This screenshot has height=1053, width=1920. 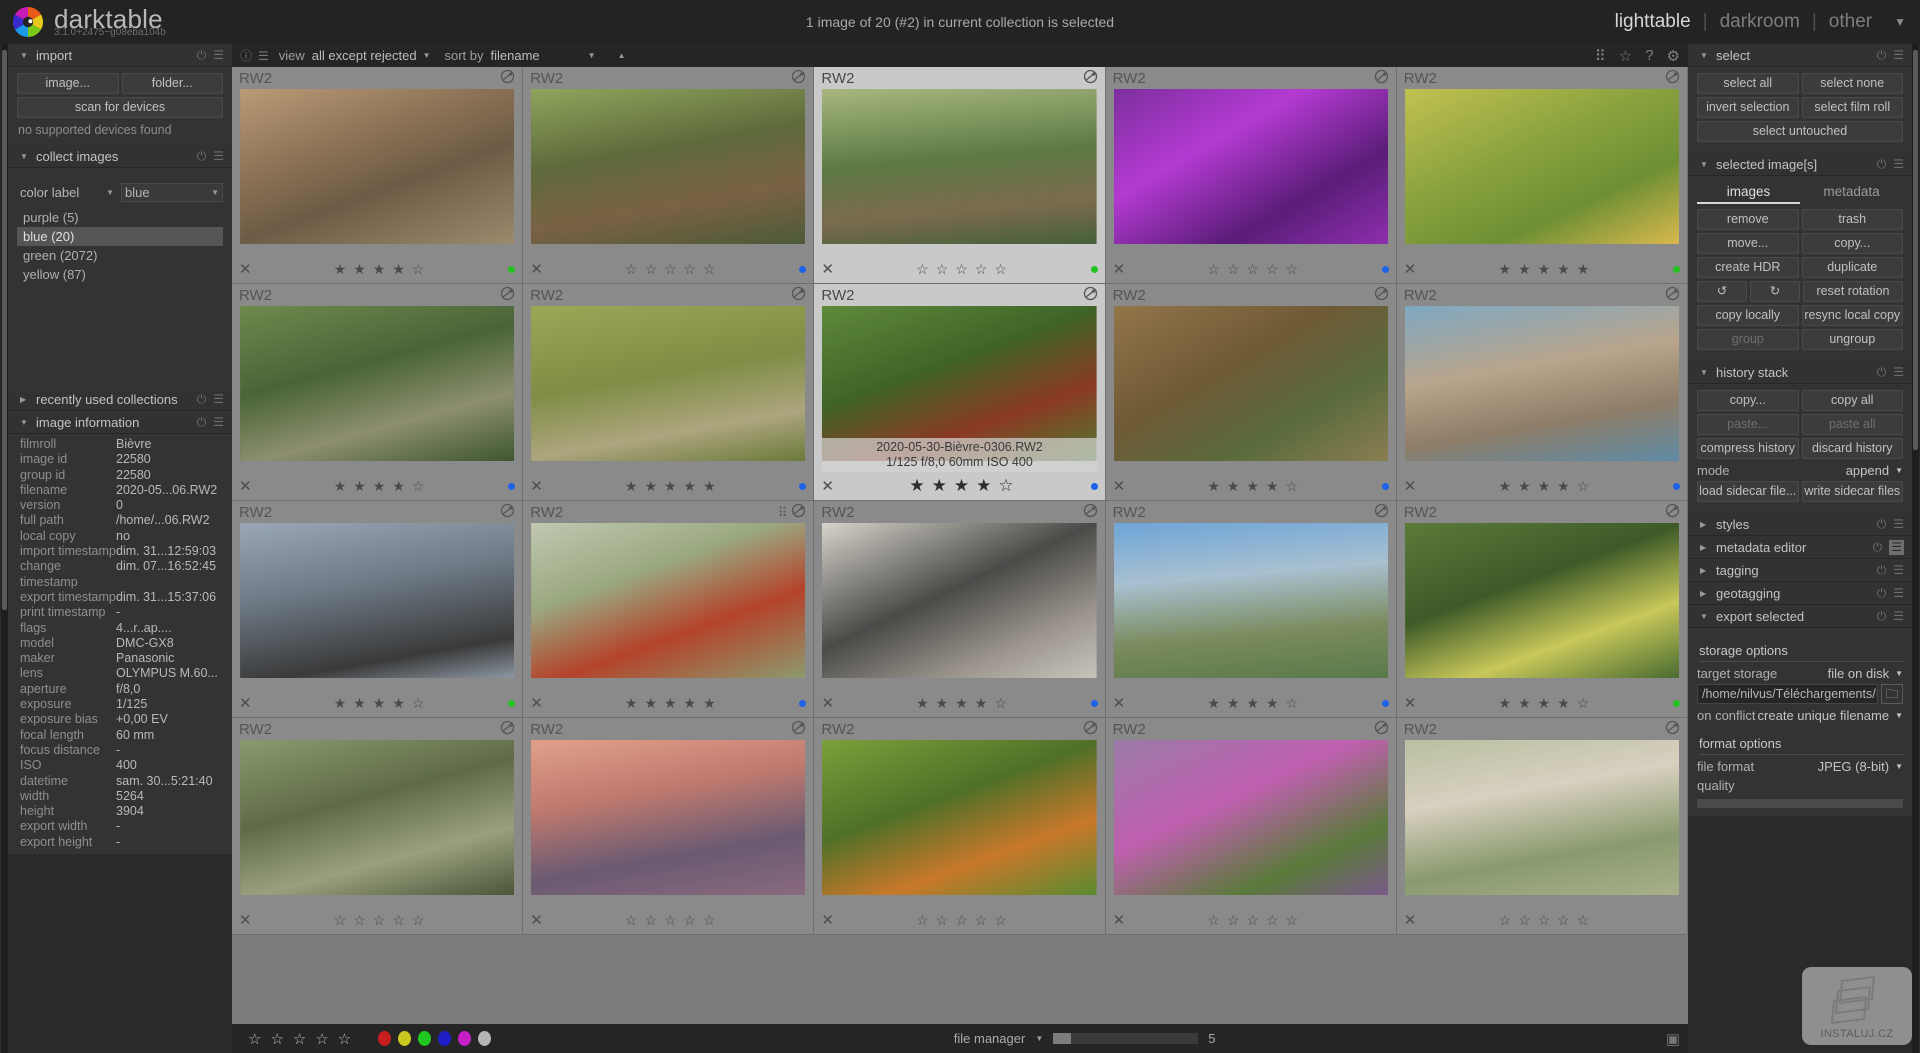 I want to click on group-button: group, so click(x=1748, y=339).